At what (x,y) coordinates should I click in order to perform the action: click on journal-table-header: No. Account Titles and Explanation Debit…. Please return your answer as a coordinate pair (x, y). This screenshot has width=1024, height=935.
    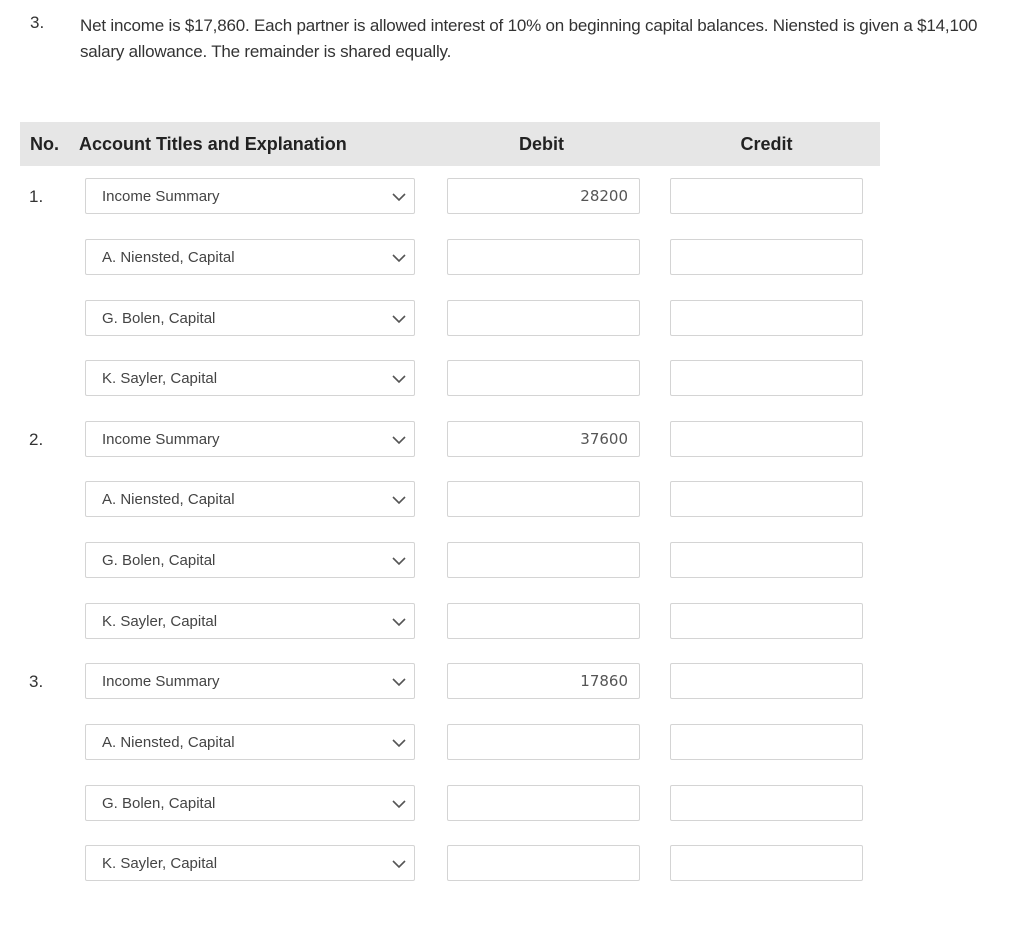
    Looking at the image, I should click on (450, 144).